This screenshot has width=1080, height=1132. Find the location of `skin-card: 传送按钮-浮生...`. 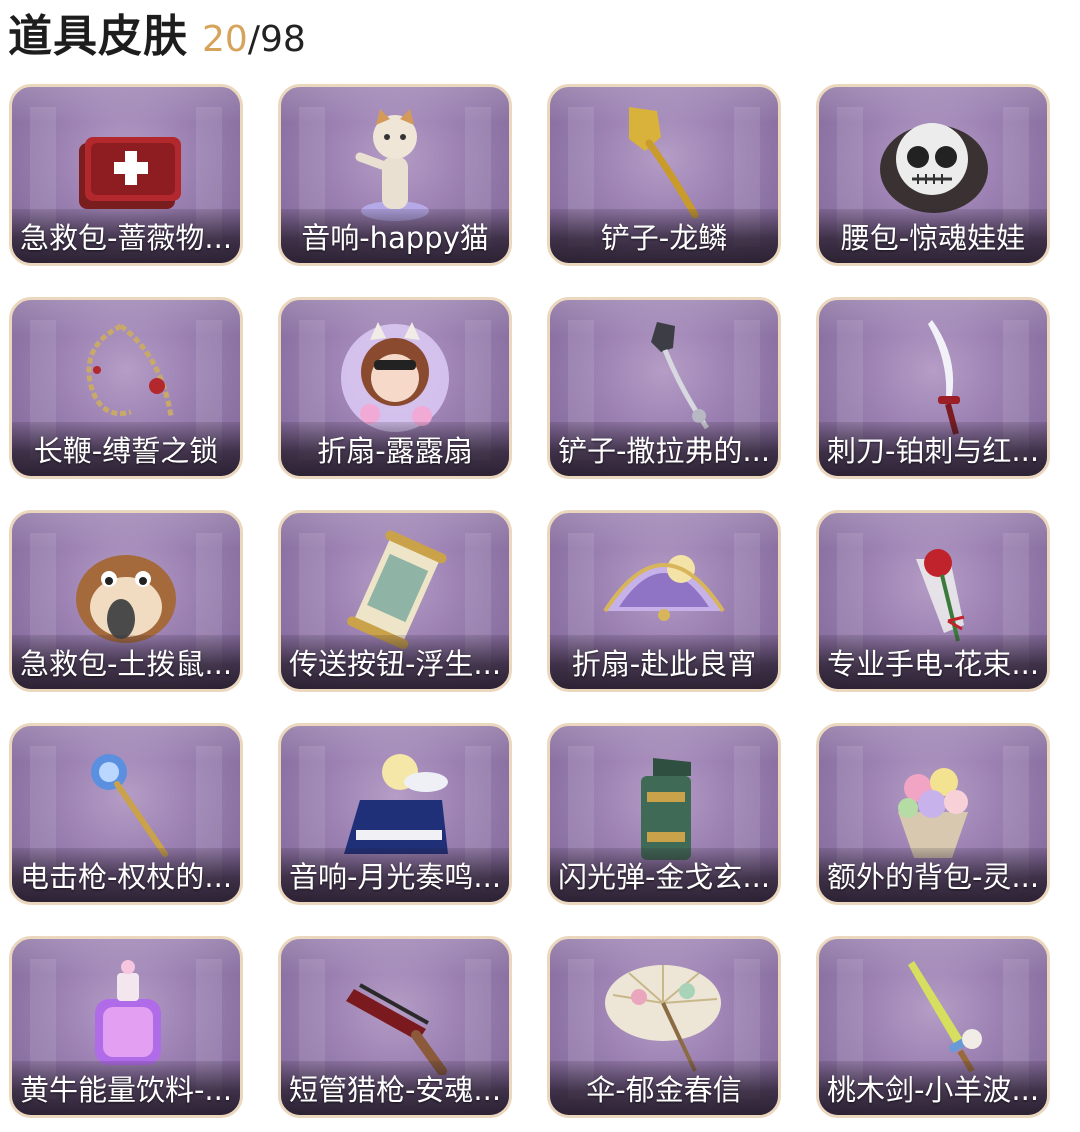

skin-card: 传送按钮-浮生... is located at coordinates (395, 601).